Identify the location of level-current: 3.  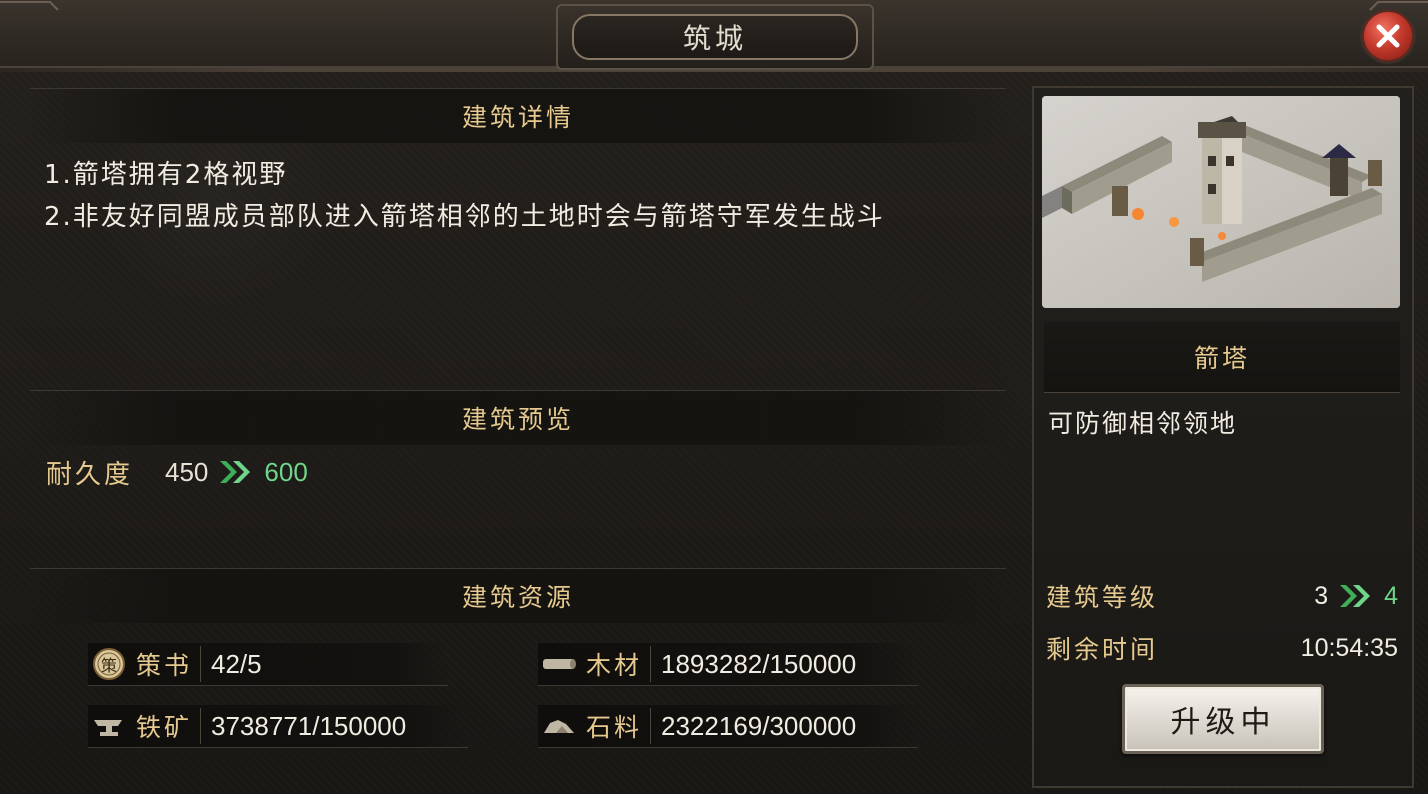
(1321, 595).